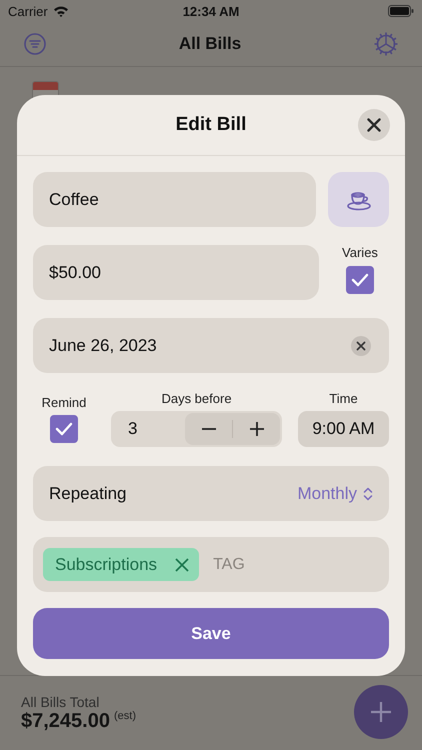 The height and width of the screenshot is (750, 422). Describe the element at coordinates (196, 398) in the screenshot. I see `days-before-label: Days before` at that location.